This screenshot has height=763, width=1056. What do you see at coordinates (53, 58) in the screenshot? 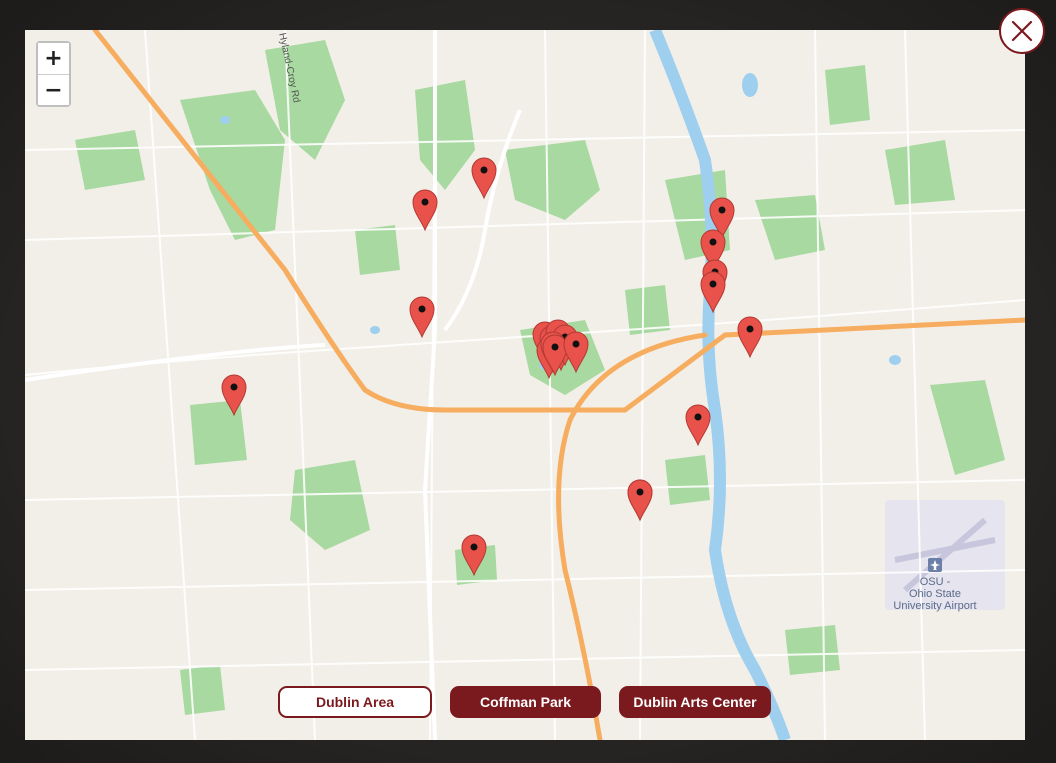
I see `zoom-in-button: +` at bounding box center [53, 58].